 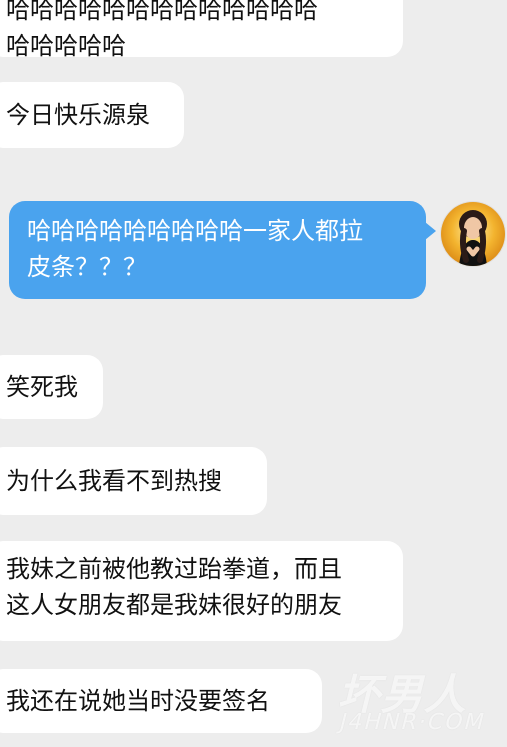 What do you see at coordinates (92, 115) in the screenshot?
I see `message-bubble-incoming: 今日快乐源泉` at bounding box center [92, 115].